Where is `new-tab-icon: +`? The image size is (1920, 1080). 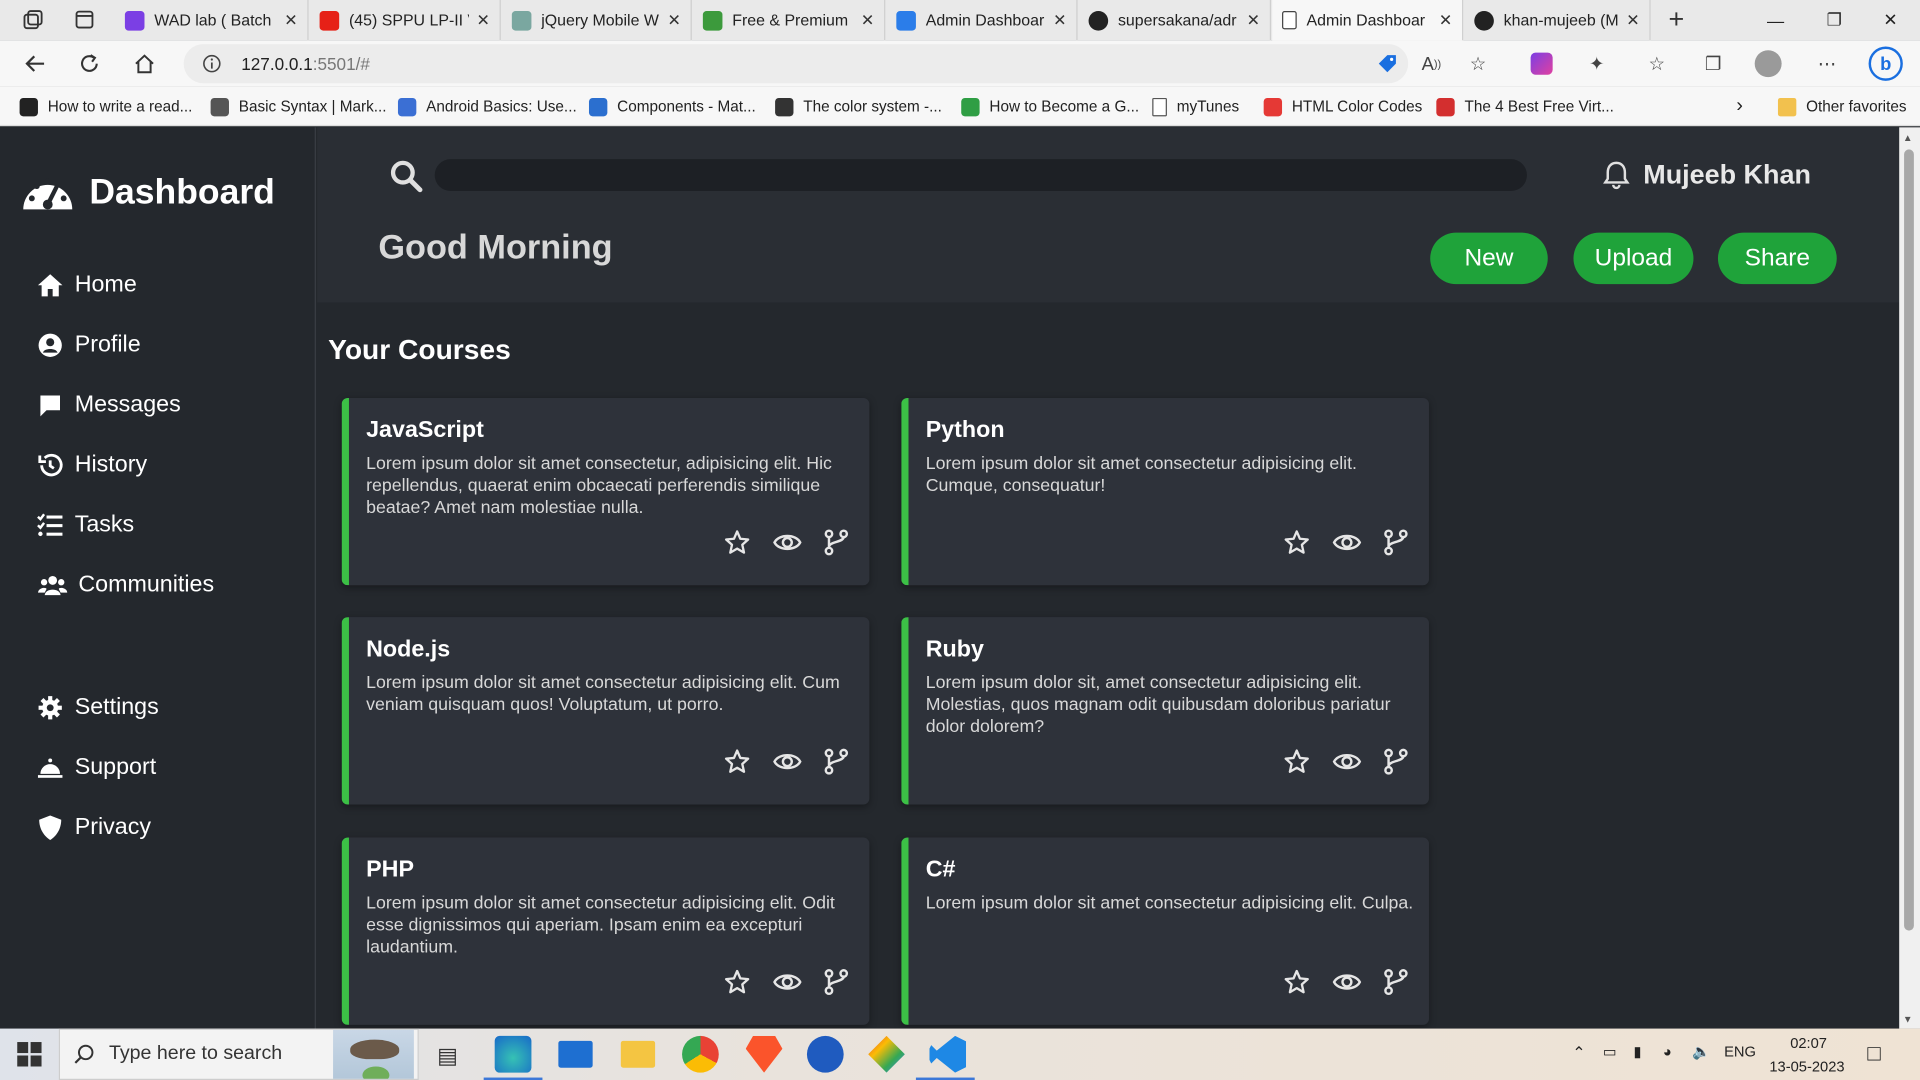 new-tab-icon: + is located at coordinates (1676, 19).